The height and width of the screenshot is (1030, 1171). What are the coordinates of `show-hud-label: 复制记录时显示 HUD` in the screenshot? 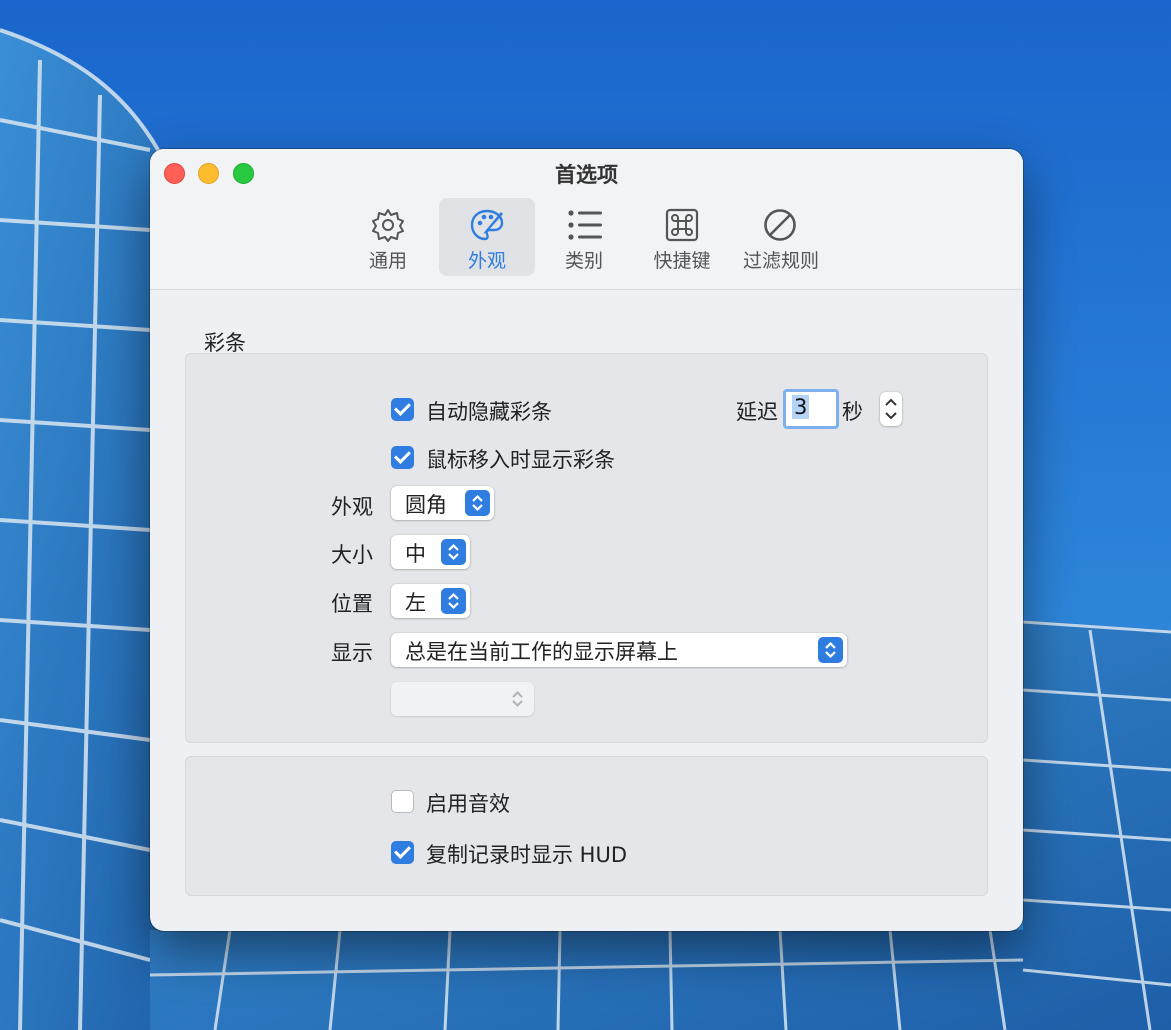 It's located at (527, 855).